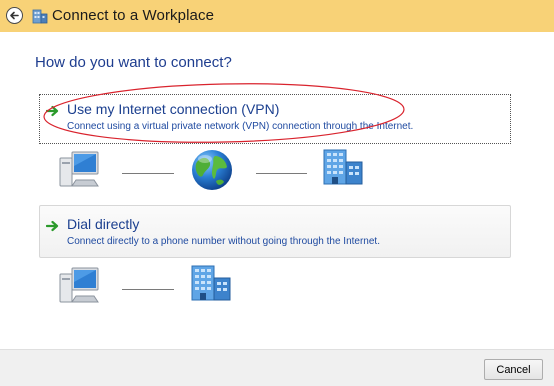  Describe the element at coordinates (133, 15) in the screenshot. I see `window-title: Connect to a Workplace` at that location.